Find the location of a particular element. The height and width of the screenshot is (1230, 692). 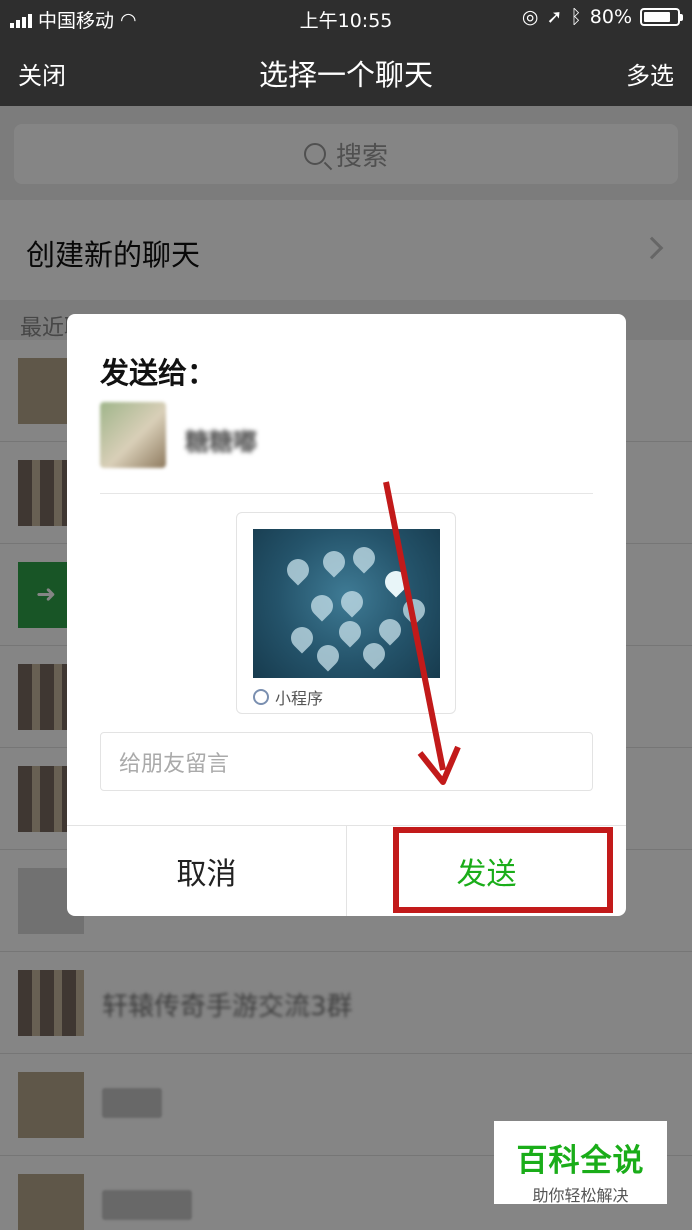

watermark-title: 百科全说 is located at coordinates (580, 1161).